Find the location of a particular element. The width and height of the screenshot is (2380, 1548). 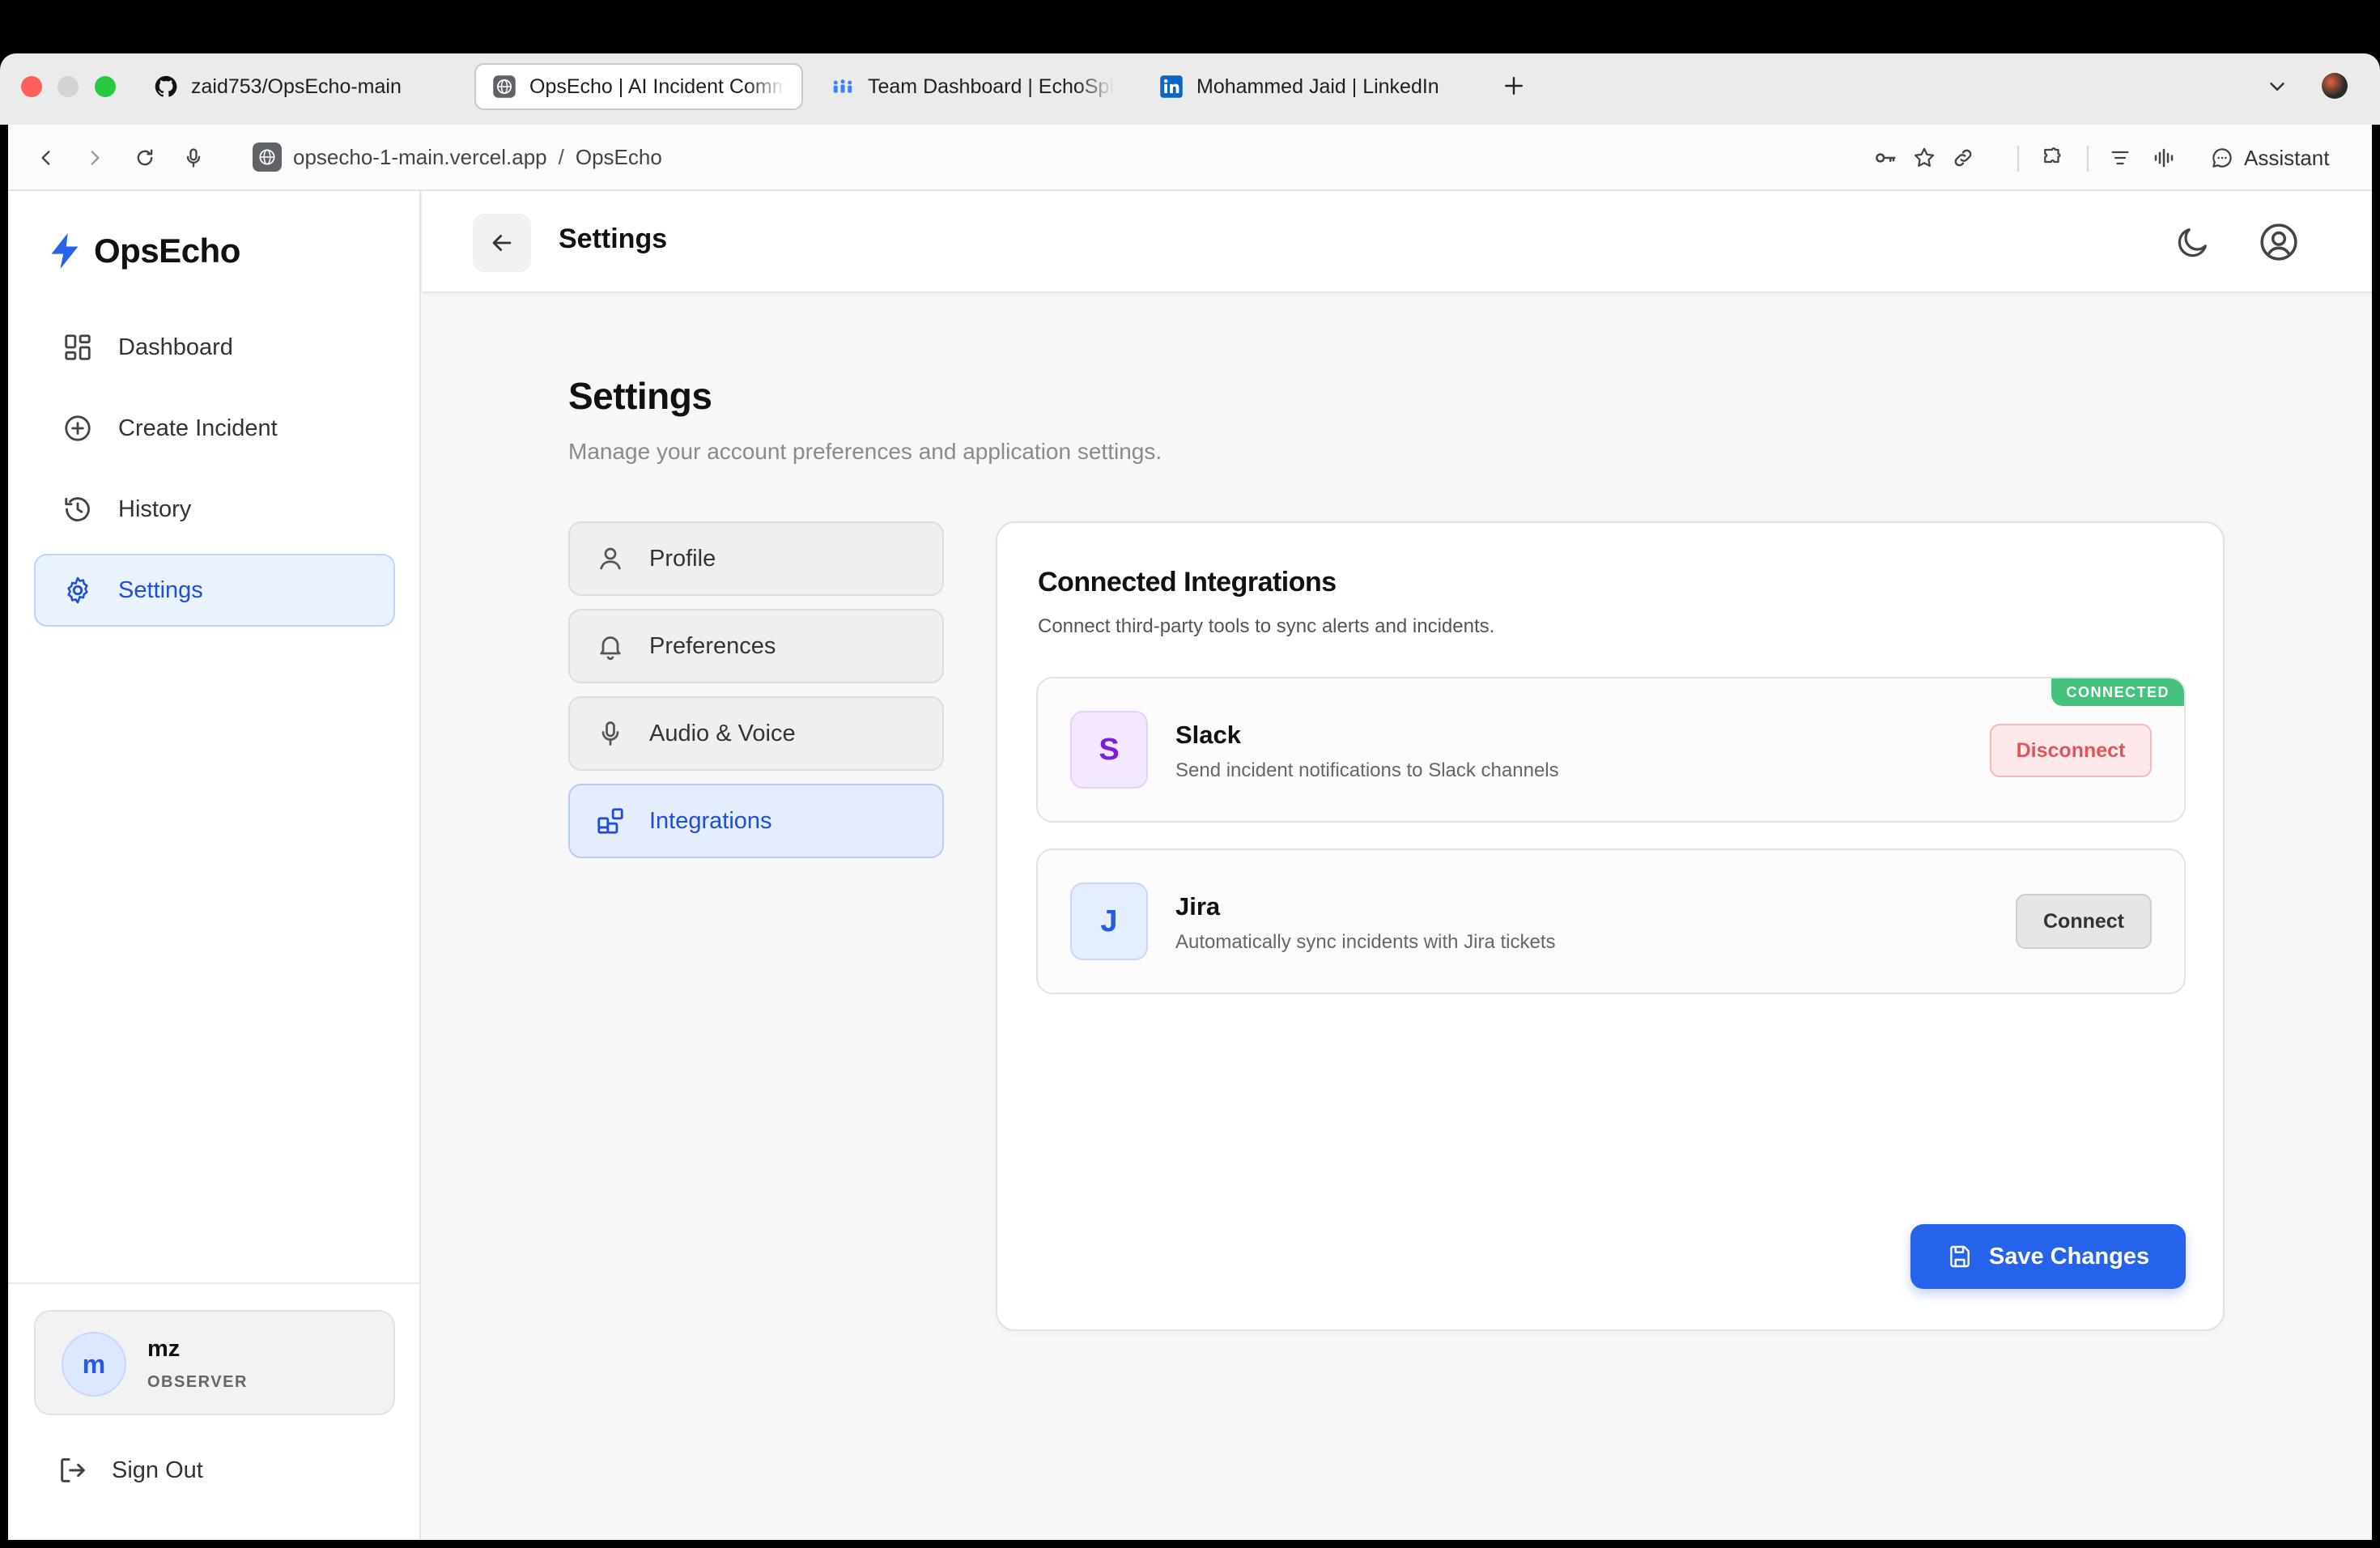

new-tab-plus-icon is located at coordinates (1514, 85).